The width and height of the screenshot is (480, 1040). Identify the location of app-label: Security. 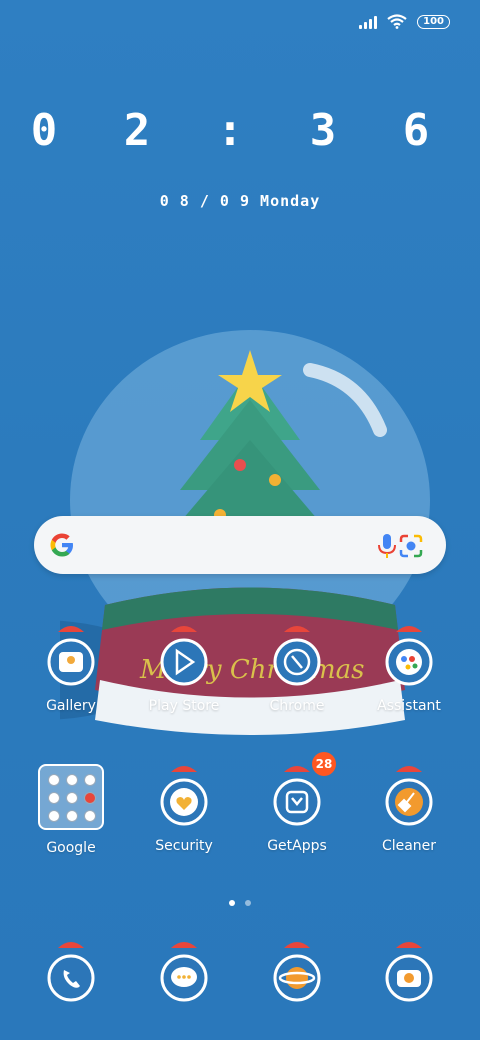
(184, 846).